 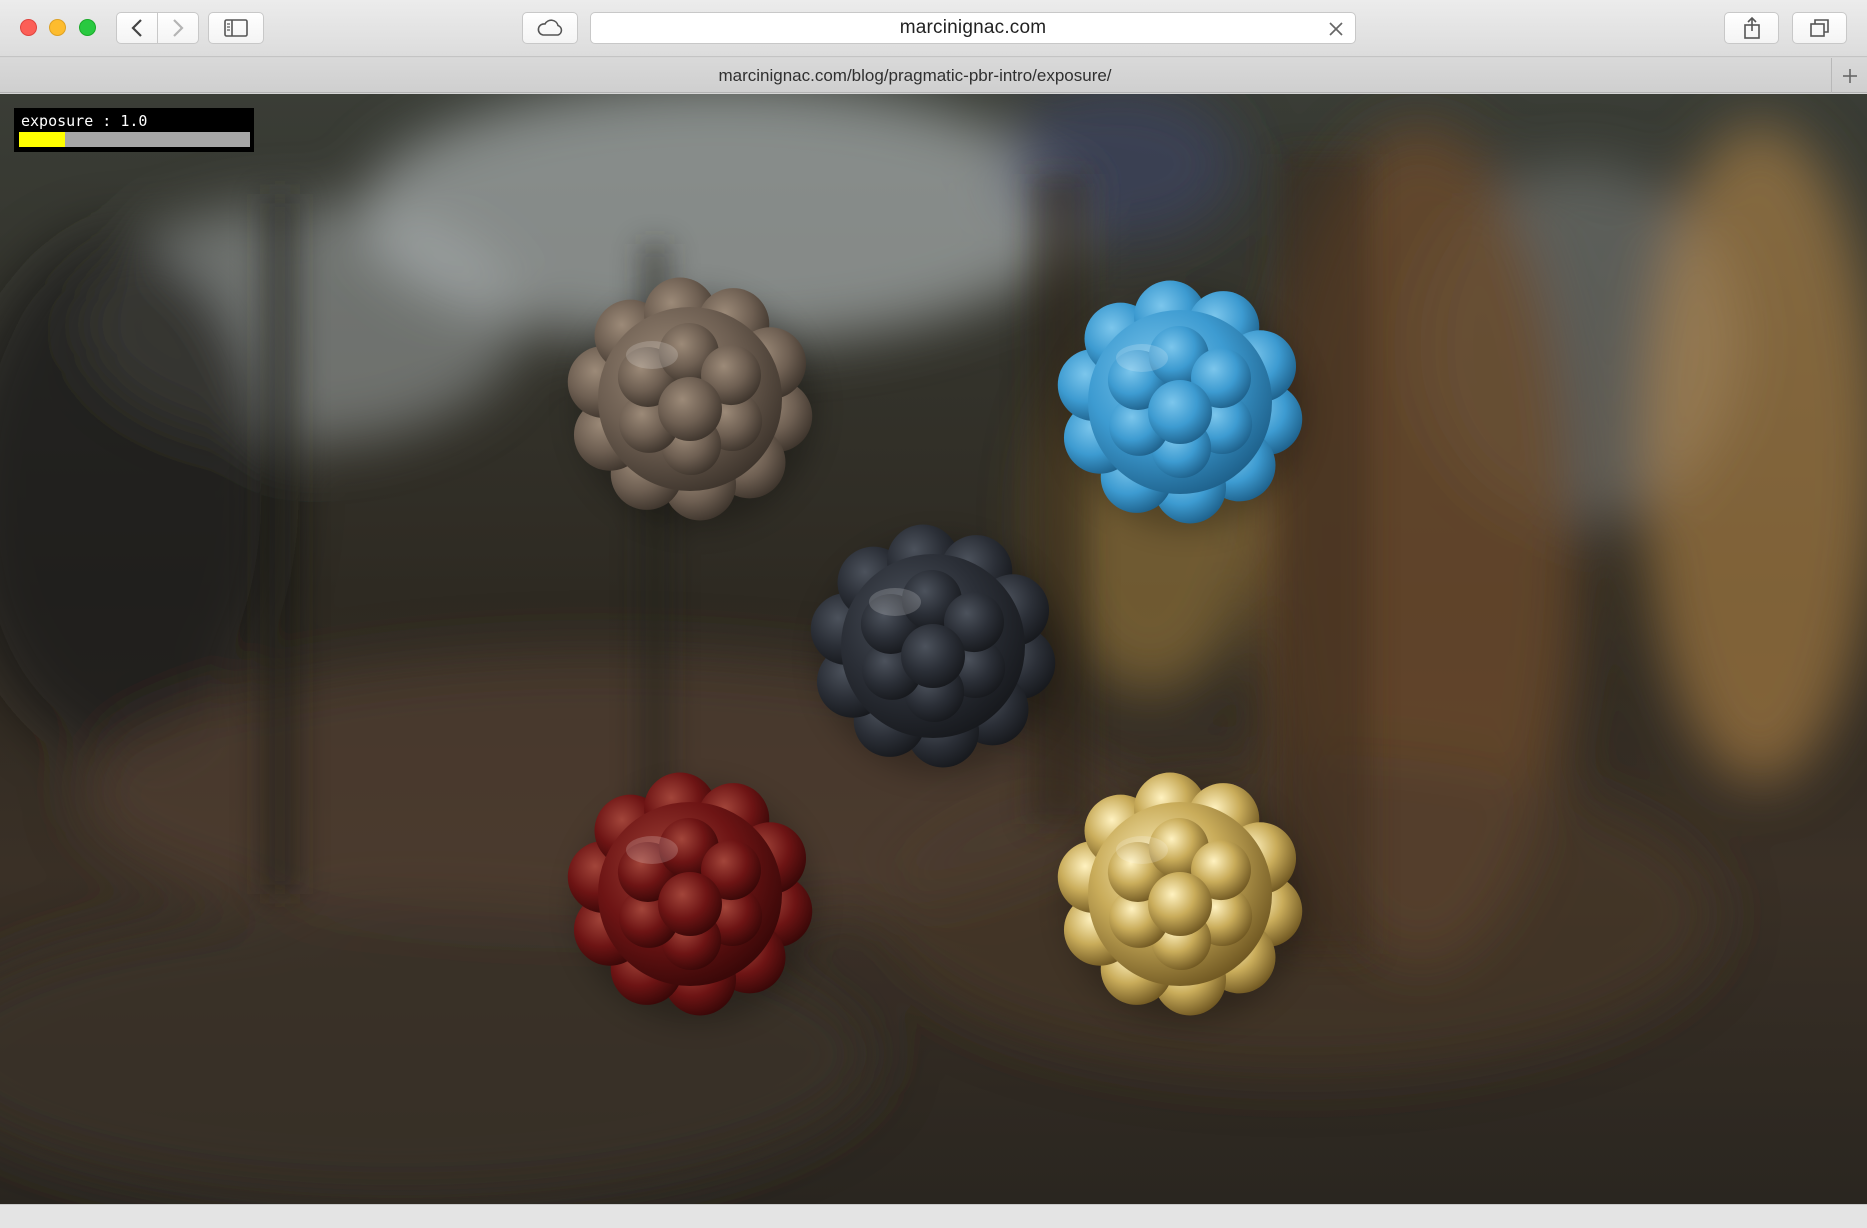 I want to click on tabs-overview-icon, so click(x=1819, y=28).